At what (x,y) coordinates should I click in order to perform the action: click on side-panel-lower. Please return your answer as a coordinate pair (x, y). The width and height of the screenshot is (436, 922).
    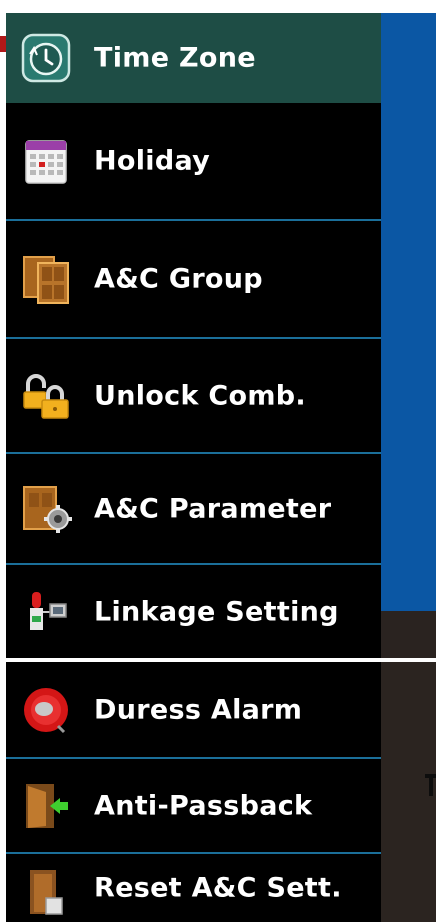
    Looking at the image, I should click on (408, 792).